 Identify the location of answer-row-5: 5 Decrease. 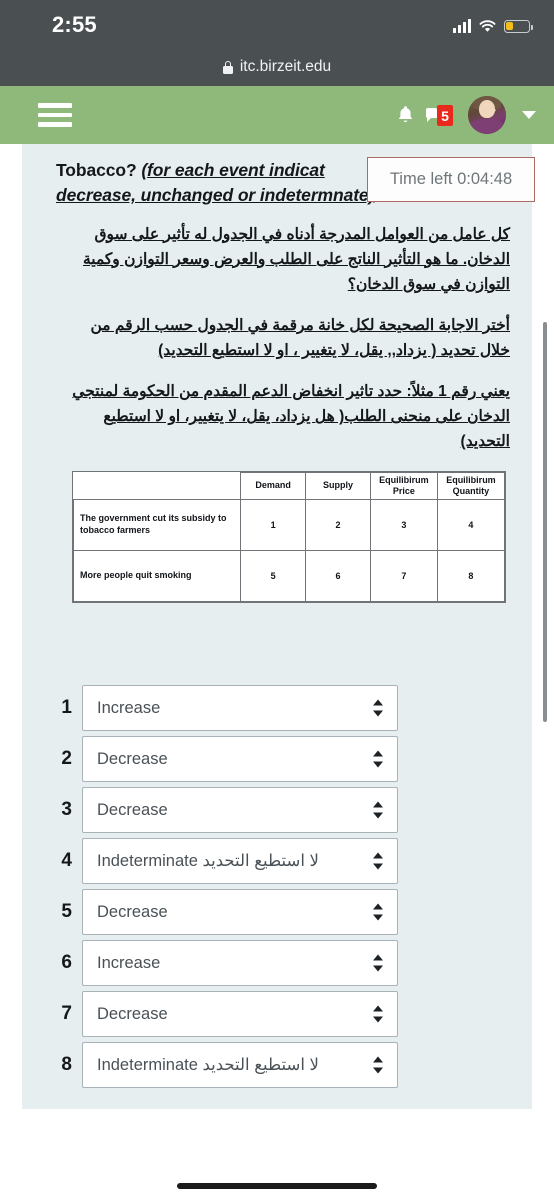
(277, 912).